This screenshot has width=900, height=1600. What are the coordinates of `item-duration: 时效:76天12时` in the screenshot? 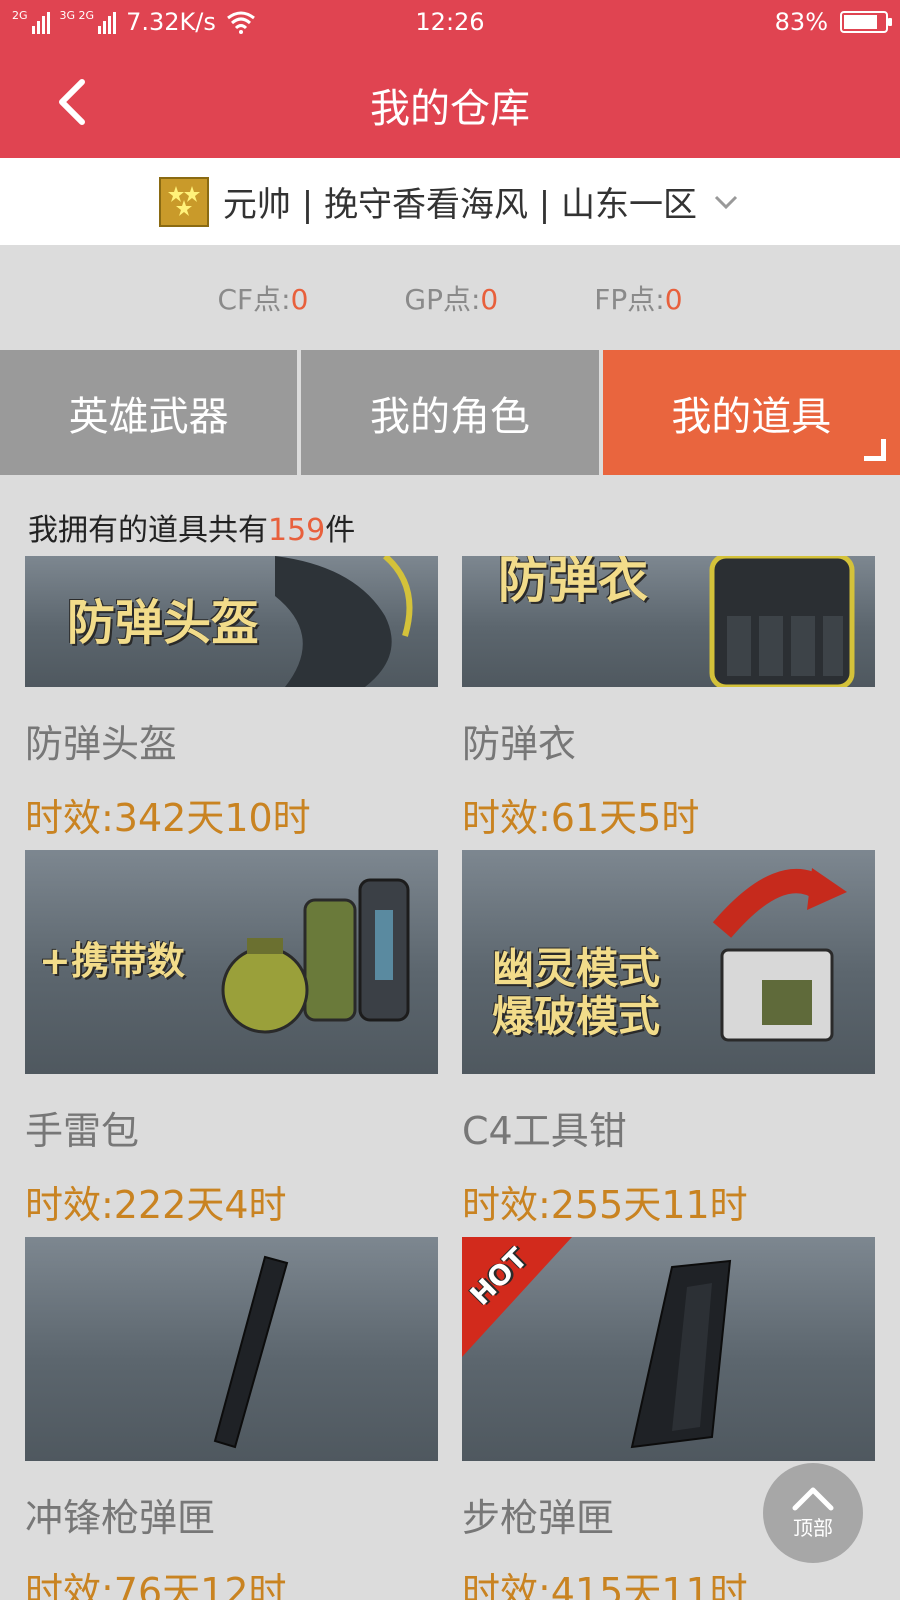 It's located at (156, 1585).